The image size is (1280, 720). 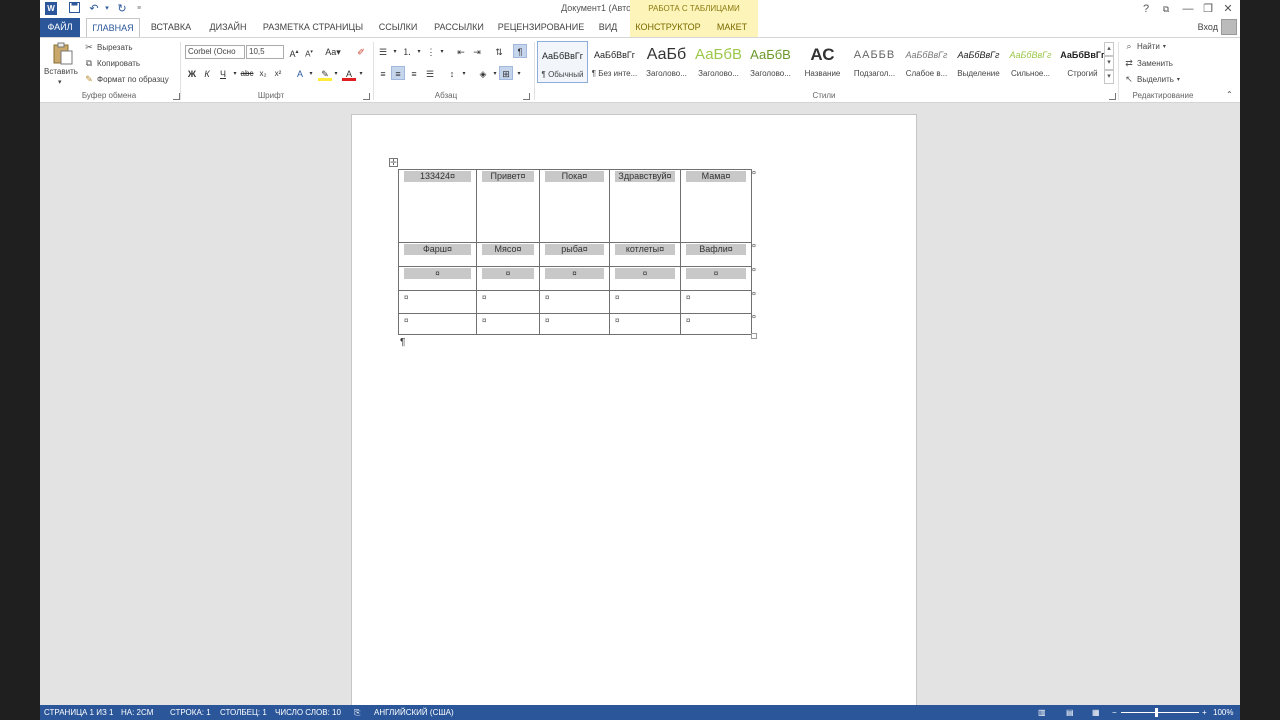 What do you see at coordinates (171, 27) in the screenshot?
I see `tab-insert: ВСТАВКА` at bounding box center [171, 27].